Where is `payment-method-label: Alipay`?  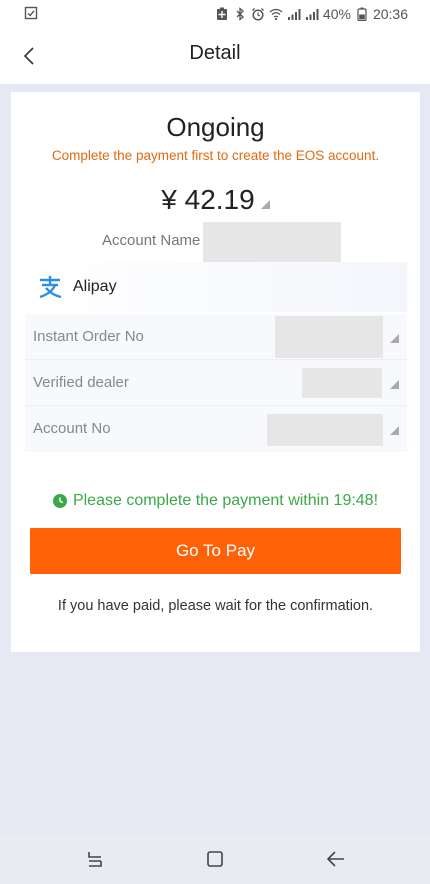
payment-method-label: Alipay is located at coordinates (95, 286).